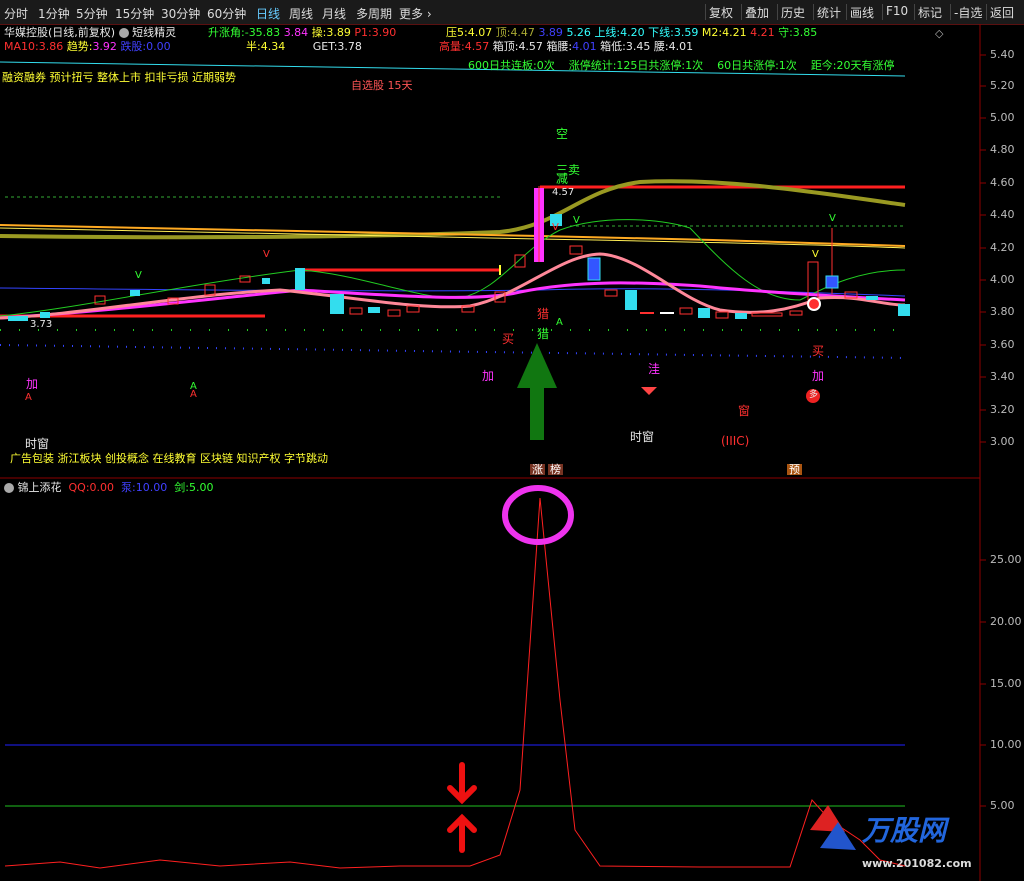  What do you see at coordinates (654, 369) in the screenshot?
I see `signal-wa: 洼` at bounding box center [654, 369].